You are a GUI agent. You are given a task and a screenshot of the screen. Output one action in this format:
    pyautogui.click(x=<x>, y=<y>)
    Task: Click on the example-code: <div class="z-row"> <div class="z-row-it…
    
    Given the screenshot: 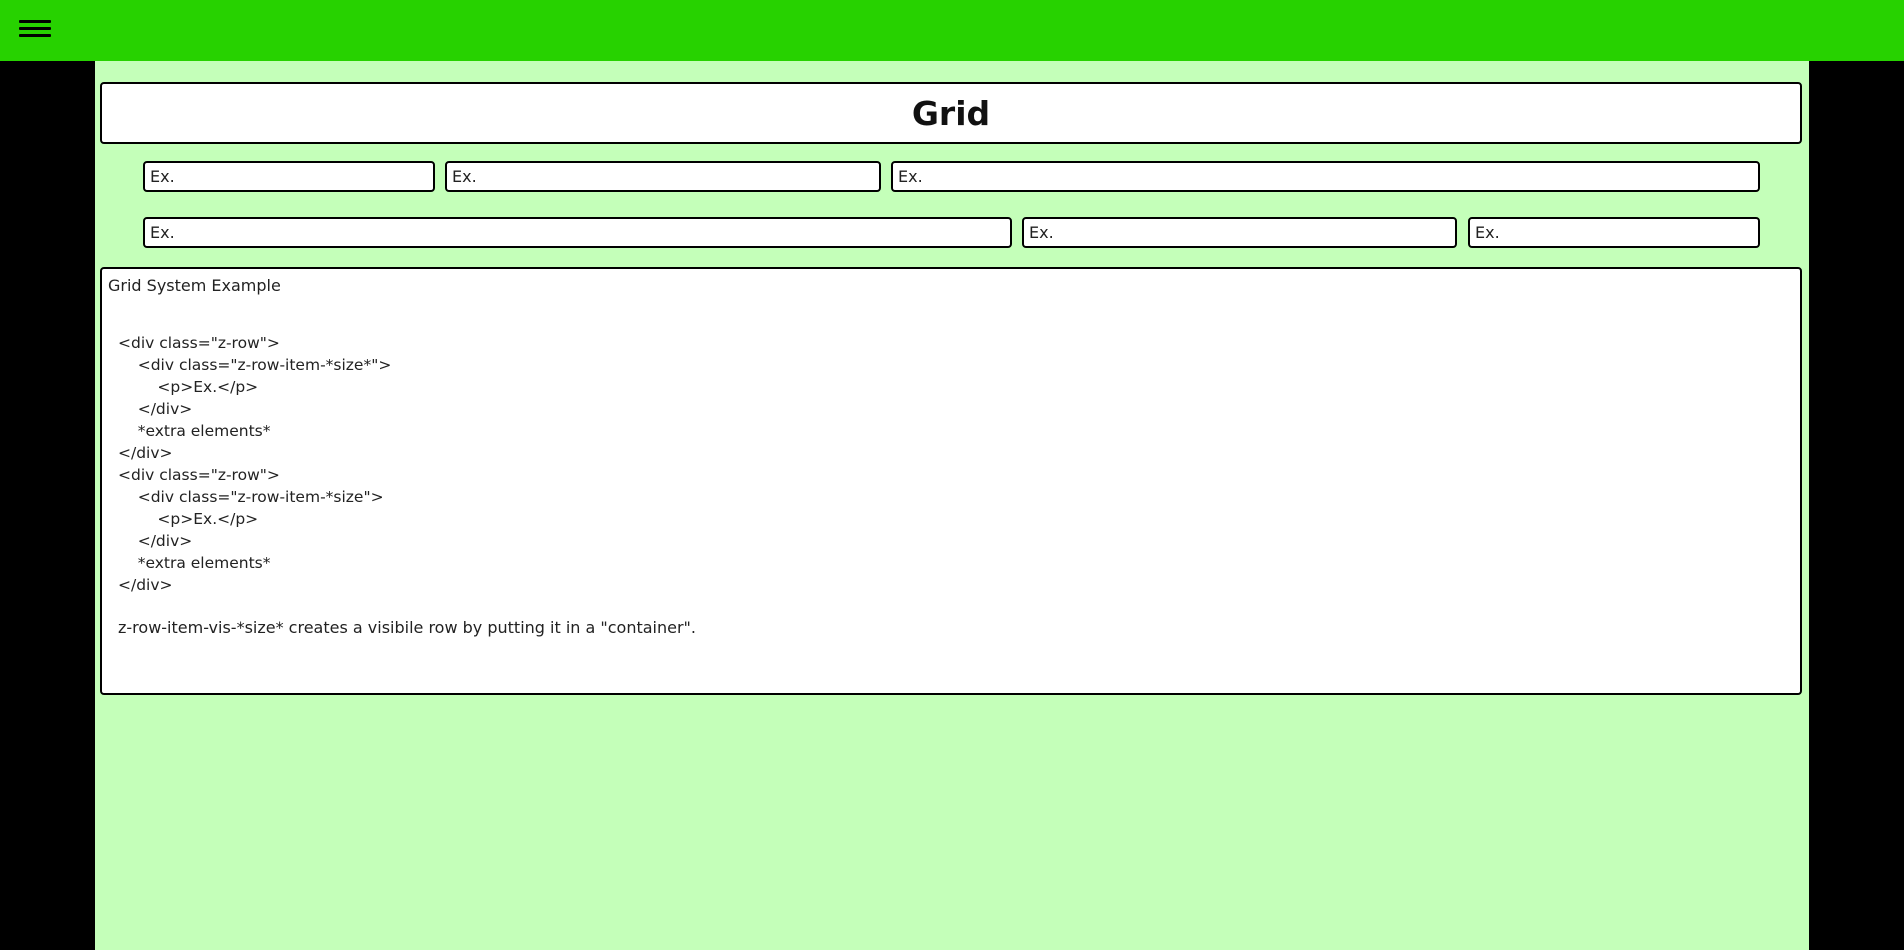 What is the action you would take?
    pyautogui.click(x=255, y=464)
    